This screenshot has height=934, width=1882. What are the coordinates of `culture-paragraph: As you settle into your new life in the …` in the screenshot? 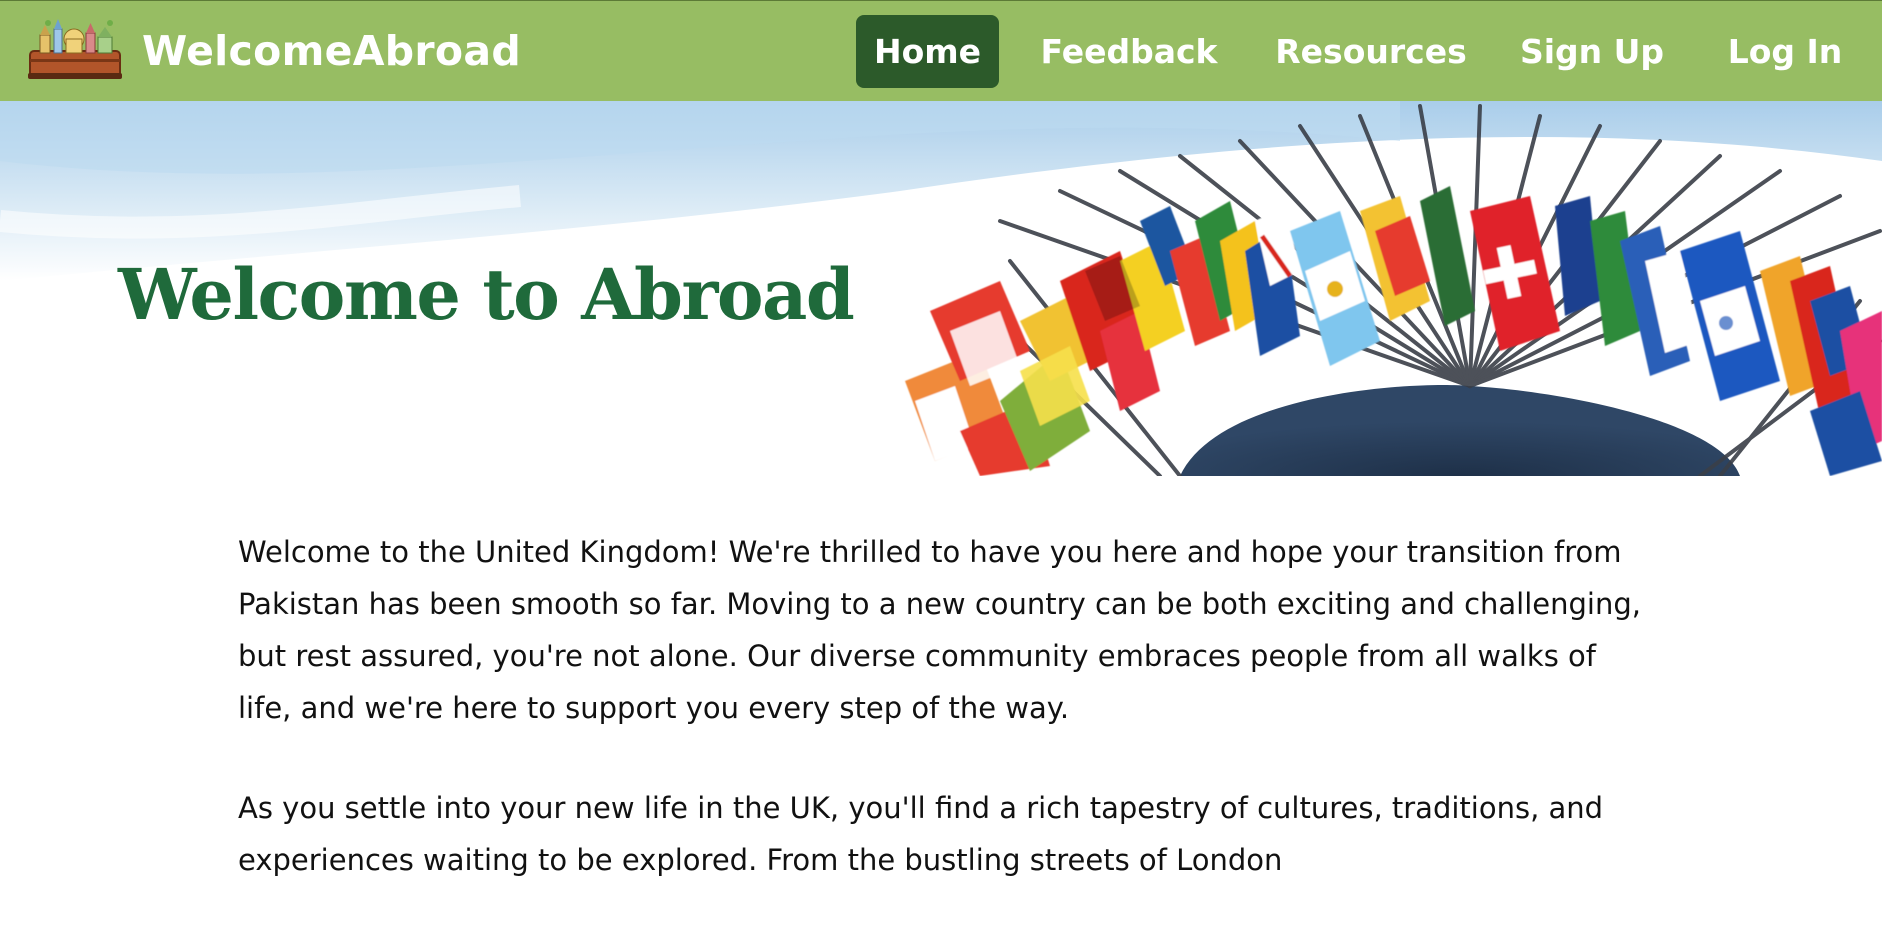 It's located at (921, 834).